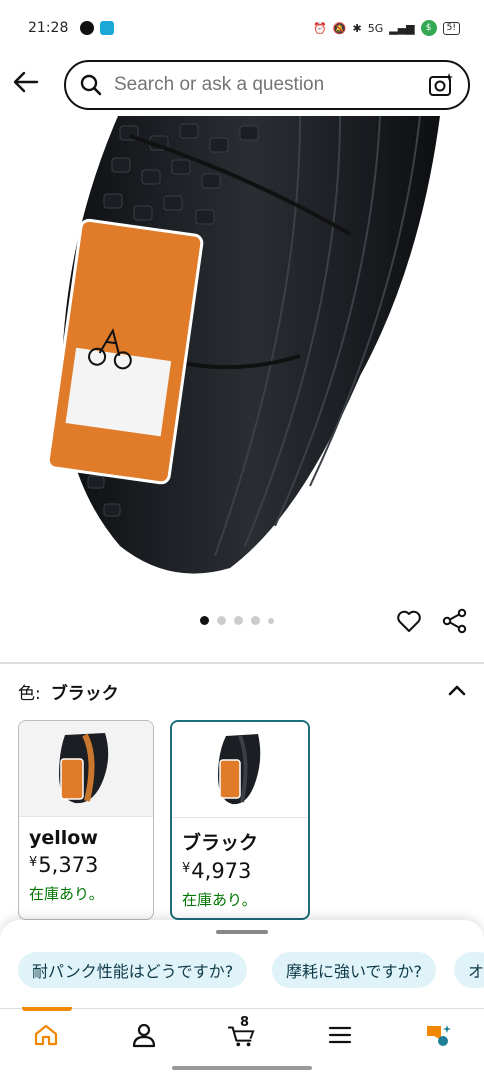  Describe the element at coordinates (240, 820) in the screenshot. I see `variation-option-black: ブラック ¥4,973 在庫あり。` at that location.